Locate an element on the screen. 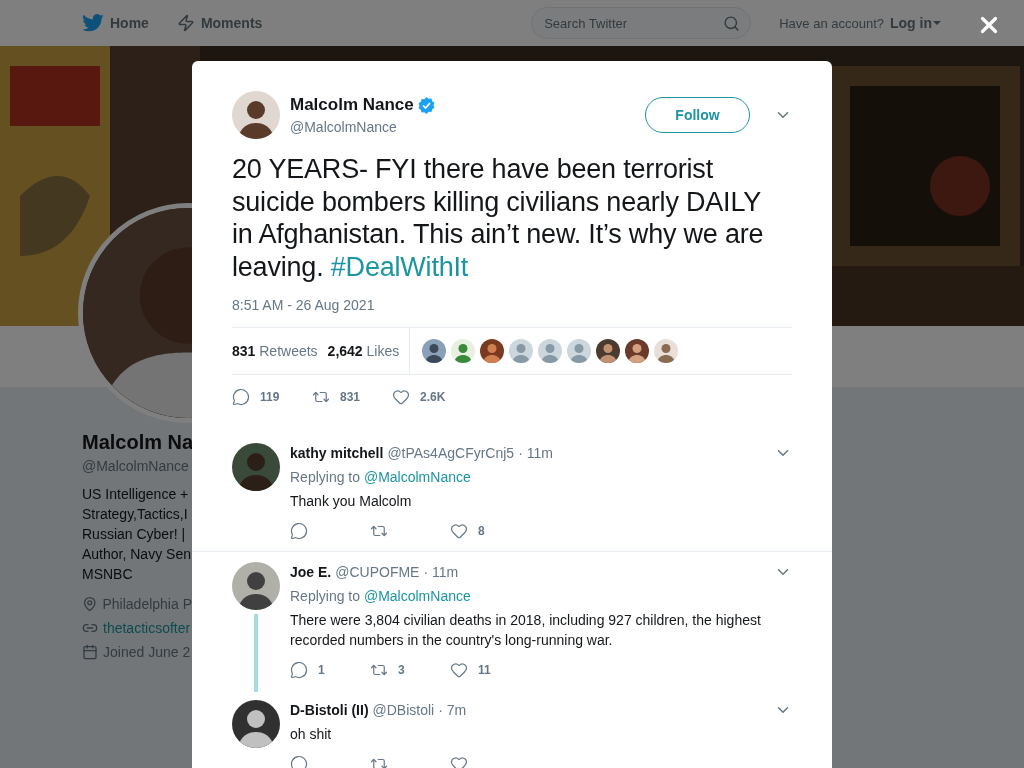  reply-author-name: kathy mitchell is located at coordinates (337, 453).